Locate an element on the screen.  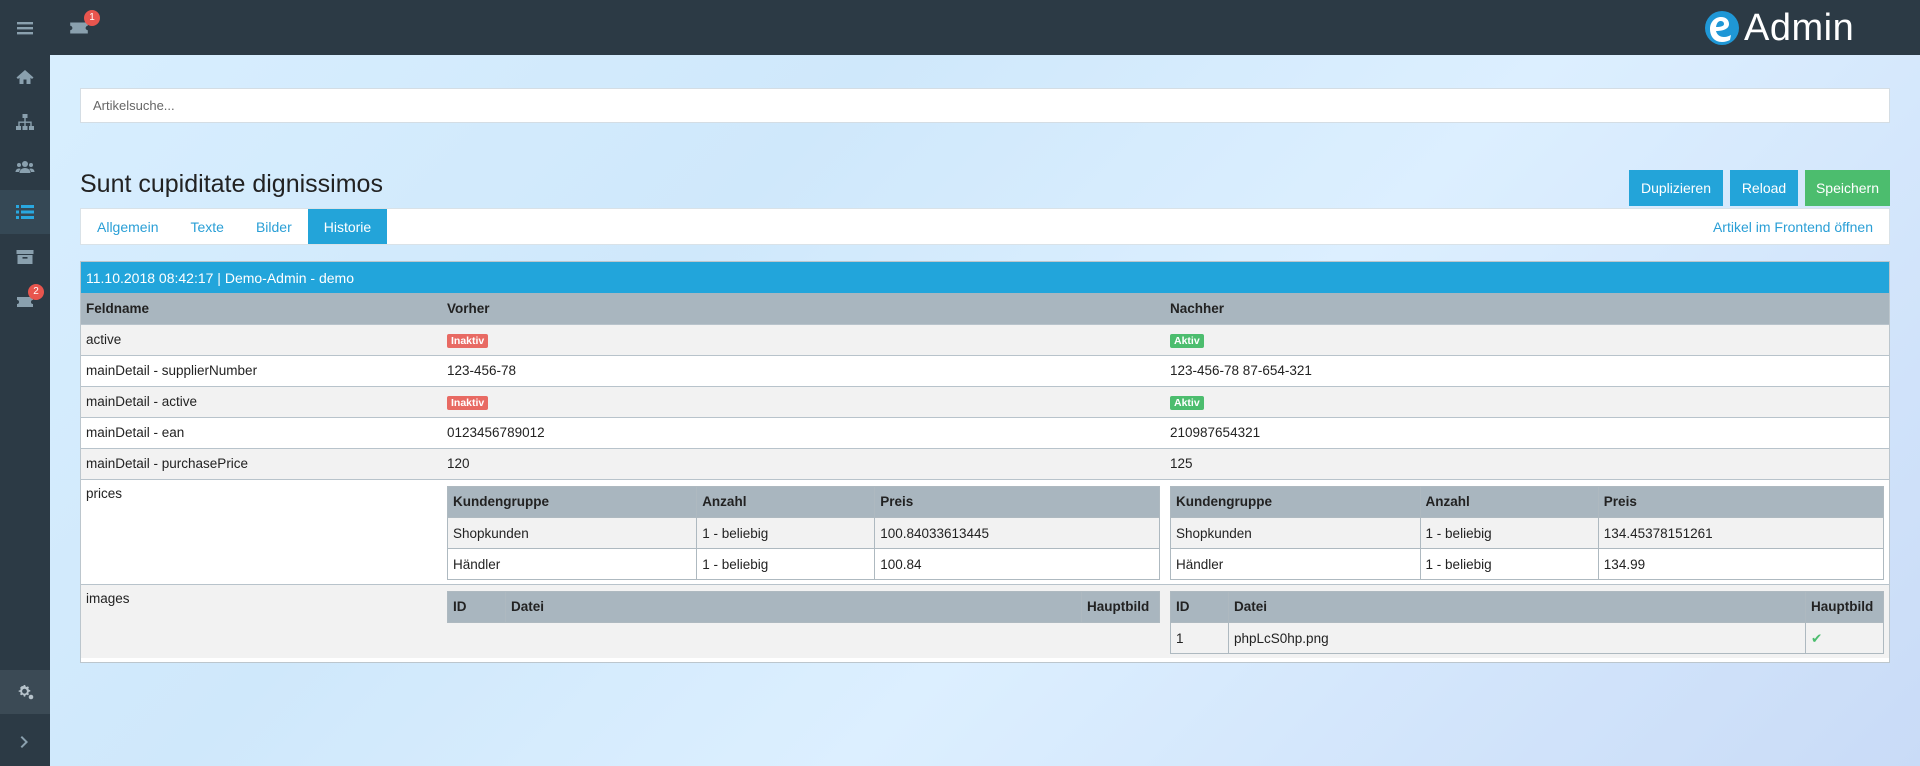
home-icon is located at coordinates (25, 77).